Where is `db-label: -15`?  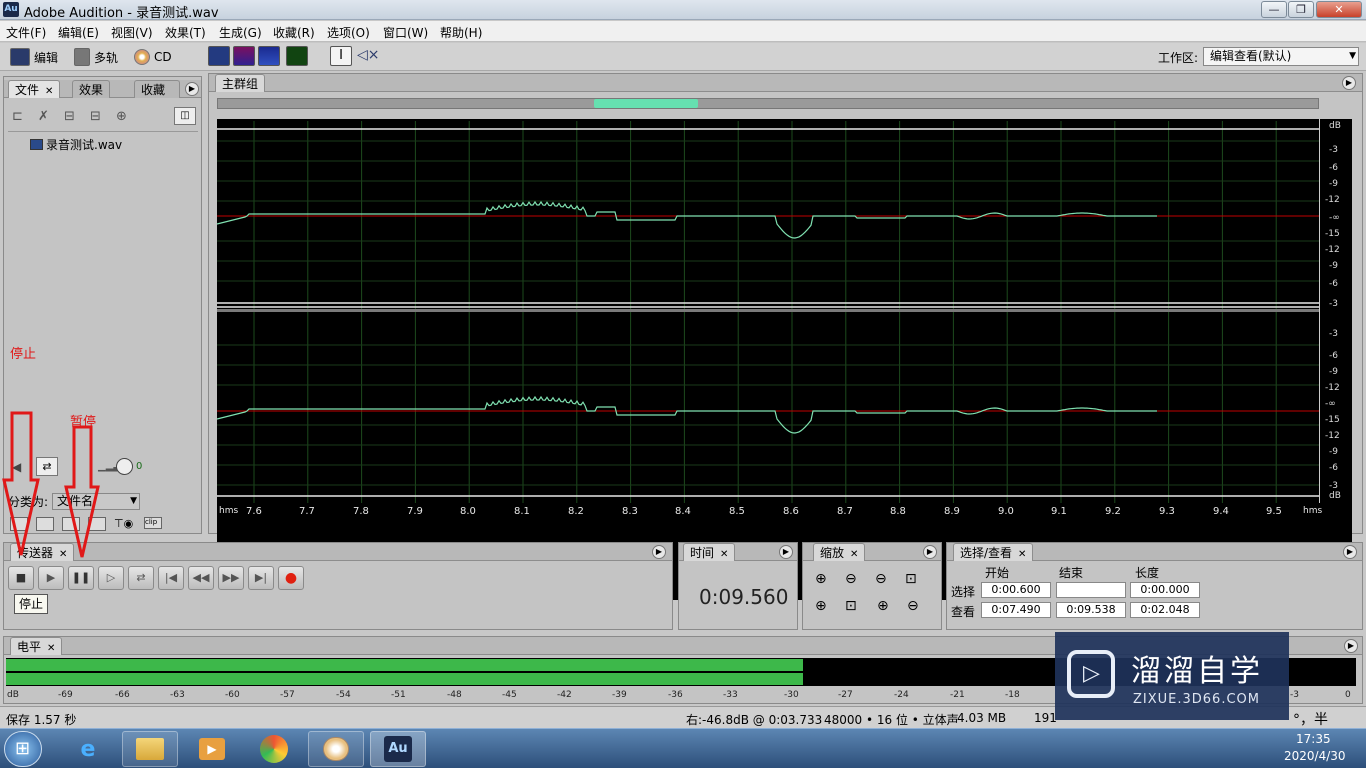
db-label: -15 is located at coordinates (1332, 234).